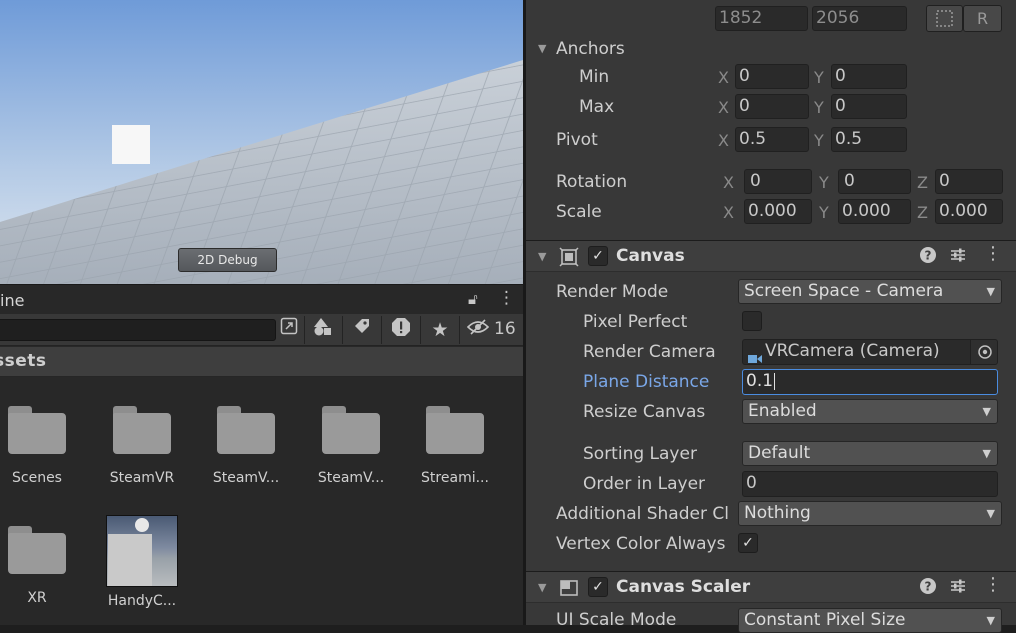  What do you see at coordinates (748, 543) in the screenshot?
I see `vertex-color-checkbox: ✓` at bounding box center [748, 543].